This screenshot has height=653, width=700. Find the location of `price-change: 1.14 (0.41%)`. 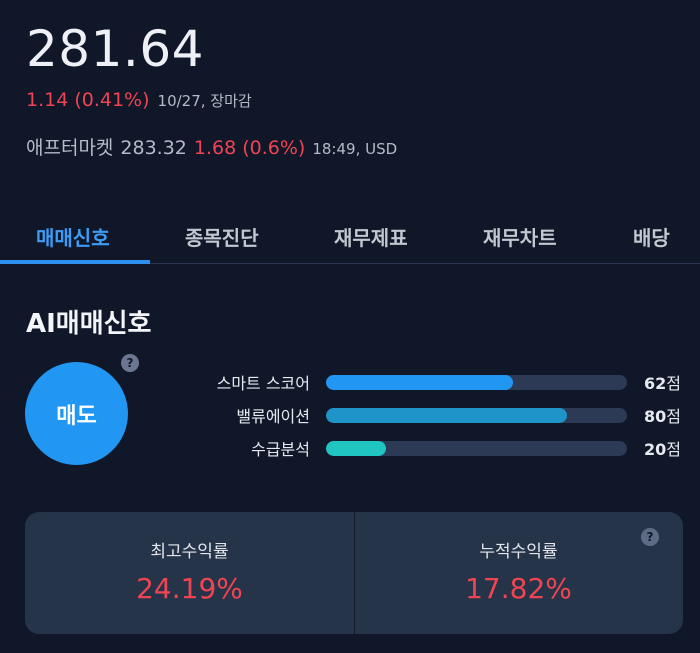

price-change: 1.14 (0.41%) is located at coordinates (88, 100).